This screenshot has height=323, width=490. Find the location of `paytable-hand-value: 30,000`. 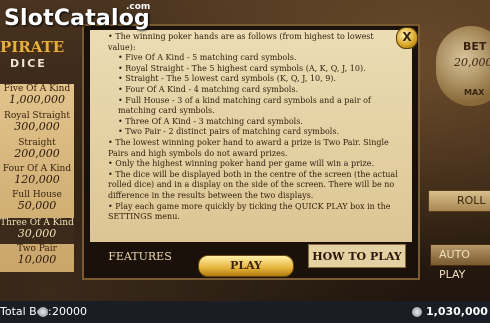

paytable-hand-value: 30,000 is located at coordinates (37, 233).